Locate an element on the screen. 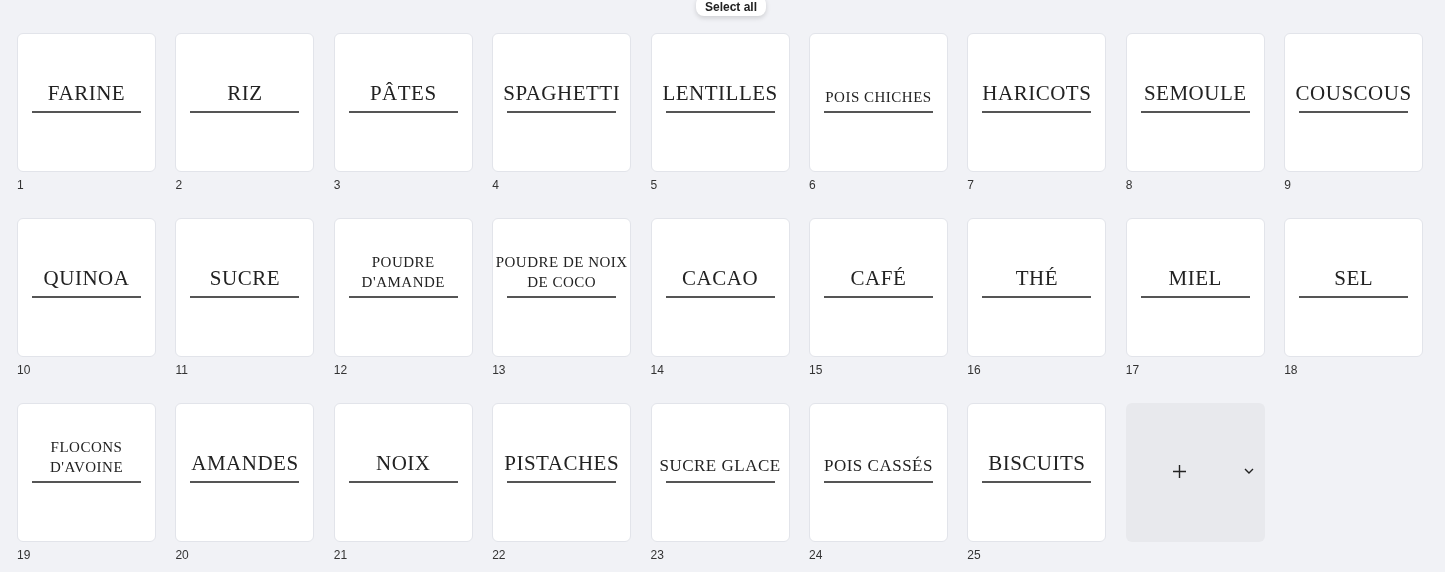 This screenshot has height=572, width=1445. page-title: POIS CHICHES is located at coordinates (878, 97).